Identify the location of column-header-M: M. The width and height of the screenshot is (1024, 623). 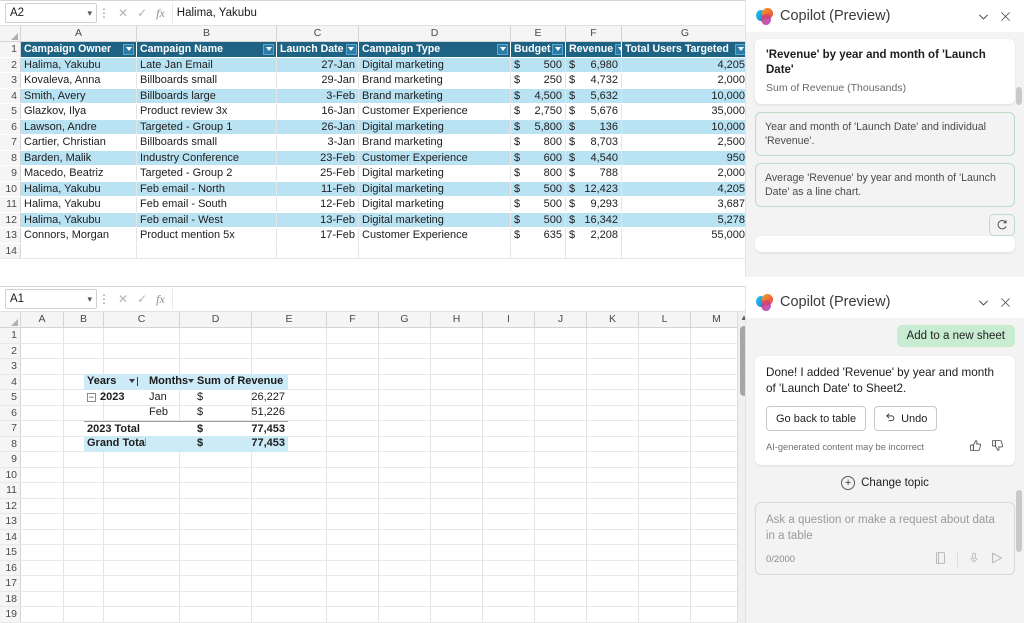
(717, 319).